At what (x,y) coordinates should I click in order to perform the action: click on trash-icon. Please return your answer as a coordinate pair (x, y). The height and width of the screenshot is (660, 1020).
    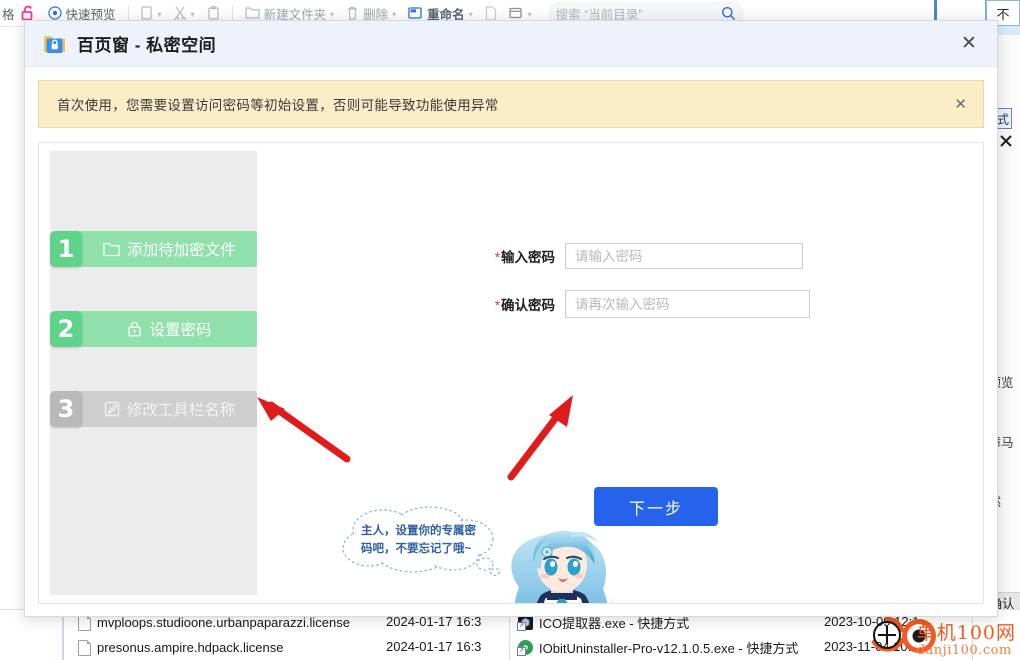
    Looking at the image, I should click on (352, 13).